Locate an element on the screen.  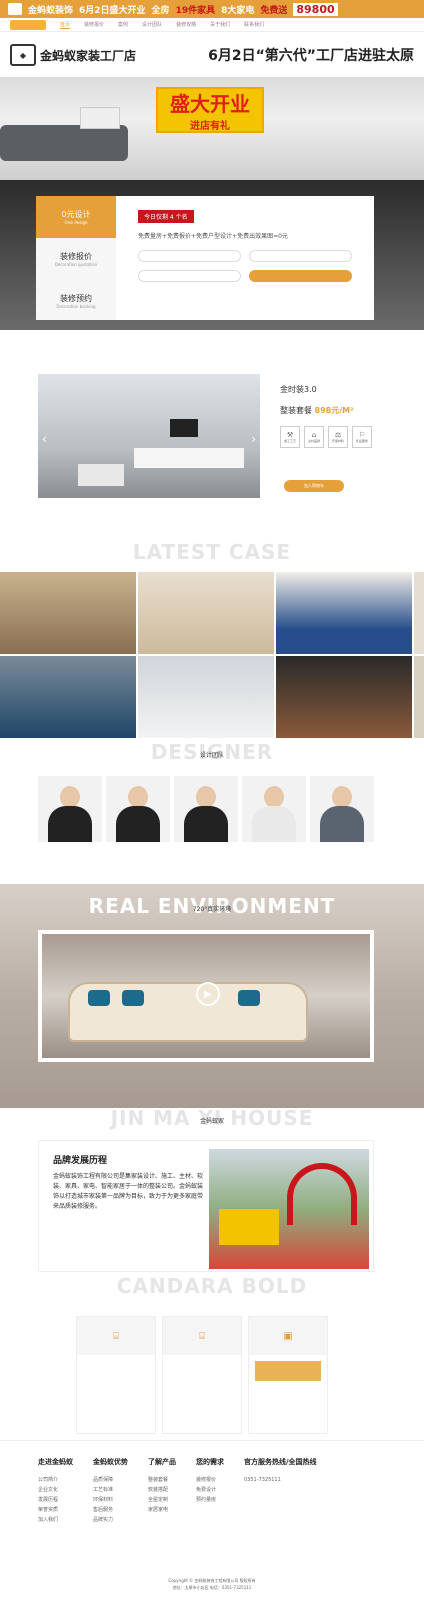
phone-field is located at coordinates (189, 276).